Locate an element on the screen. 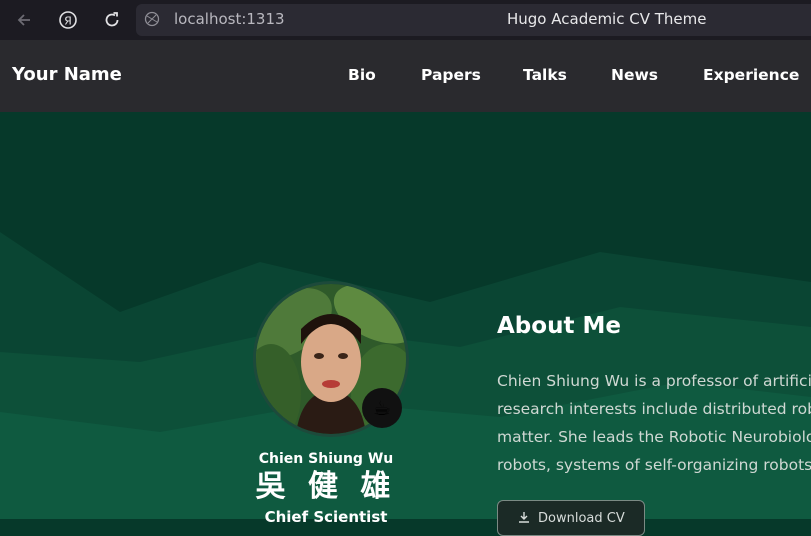 Image resolution: width=811 pixels, height=536 pixels. brand-link: Your Name is located at coordinates (67, 74).